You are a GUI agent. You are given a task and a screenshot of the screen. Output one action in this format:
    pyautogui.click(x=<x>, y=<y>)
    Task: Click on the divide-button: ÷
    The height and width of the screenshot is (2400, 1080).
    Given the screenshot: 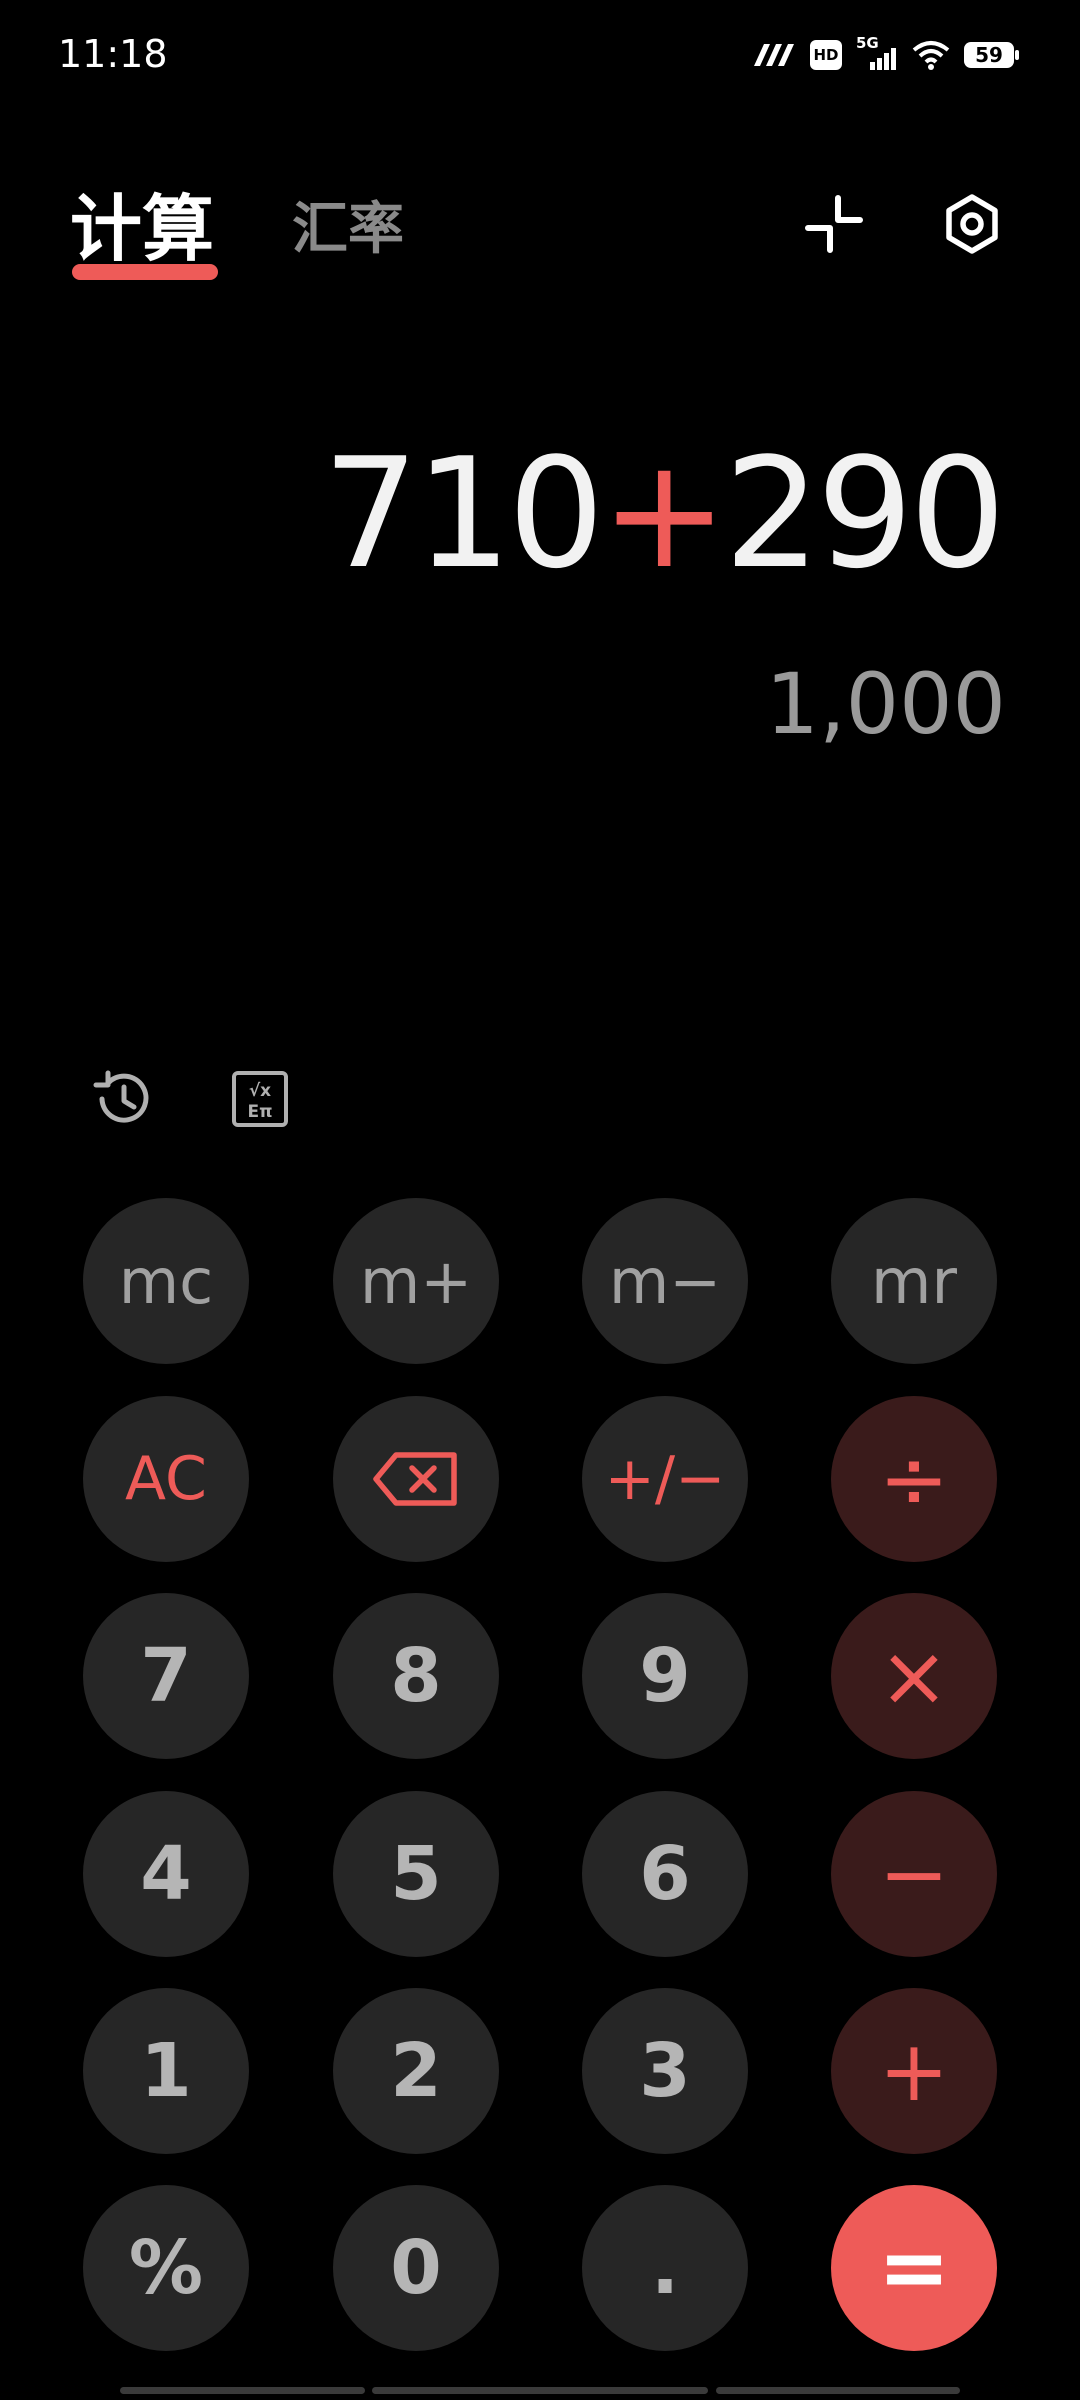 What is the action you would take?
    pyautogui.click(x=914, y=1479)
    